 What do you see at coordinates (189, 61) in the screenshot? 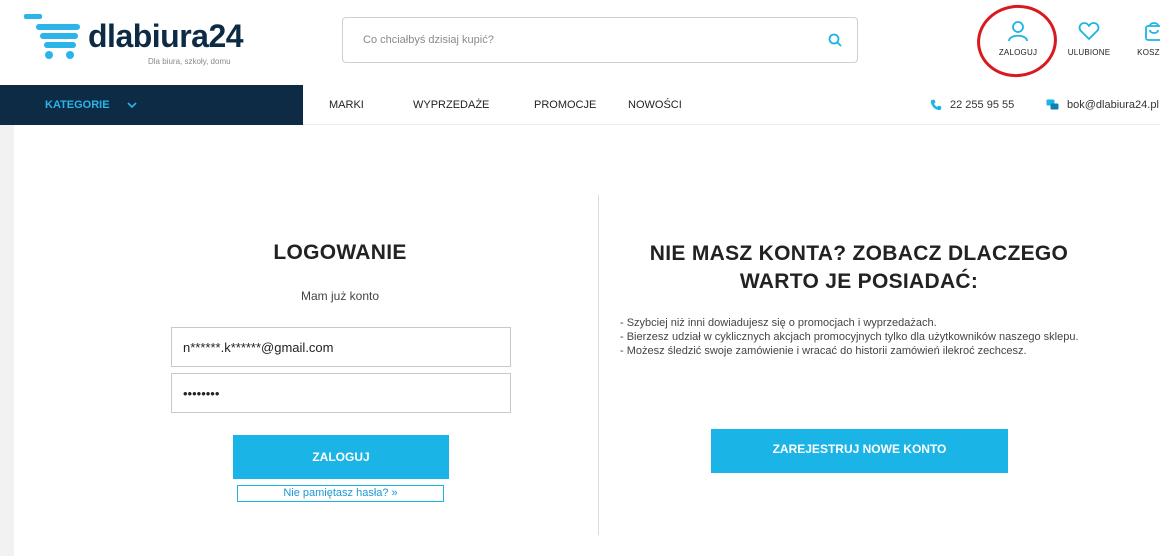
I see `logo-tagline: Dla biura, szkoły, domu` at bounding box center [189, 61].